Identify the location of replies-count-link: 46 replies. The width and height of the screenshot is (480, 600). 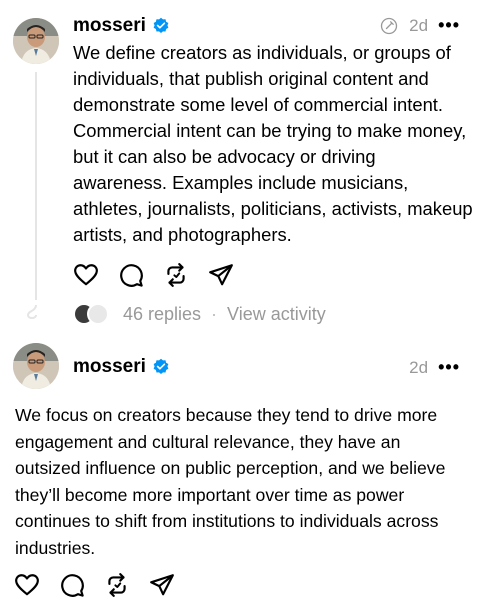
(162, 314).